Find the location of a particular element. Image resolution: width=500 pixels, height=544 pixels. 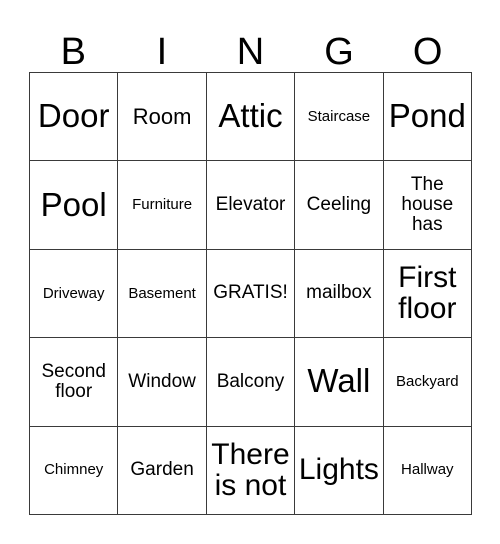

bingo-cell-label: Driveway is located at coordinates (73, 293).